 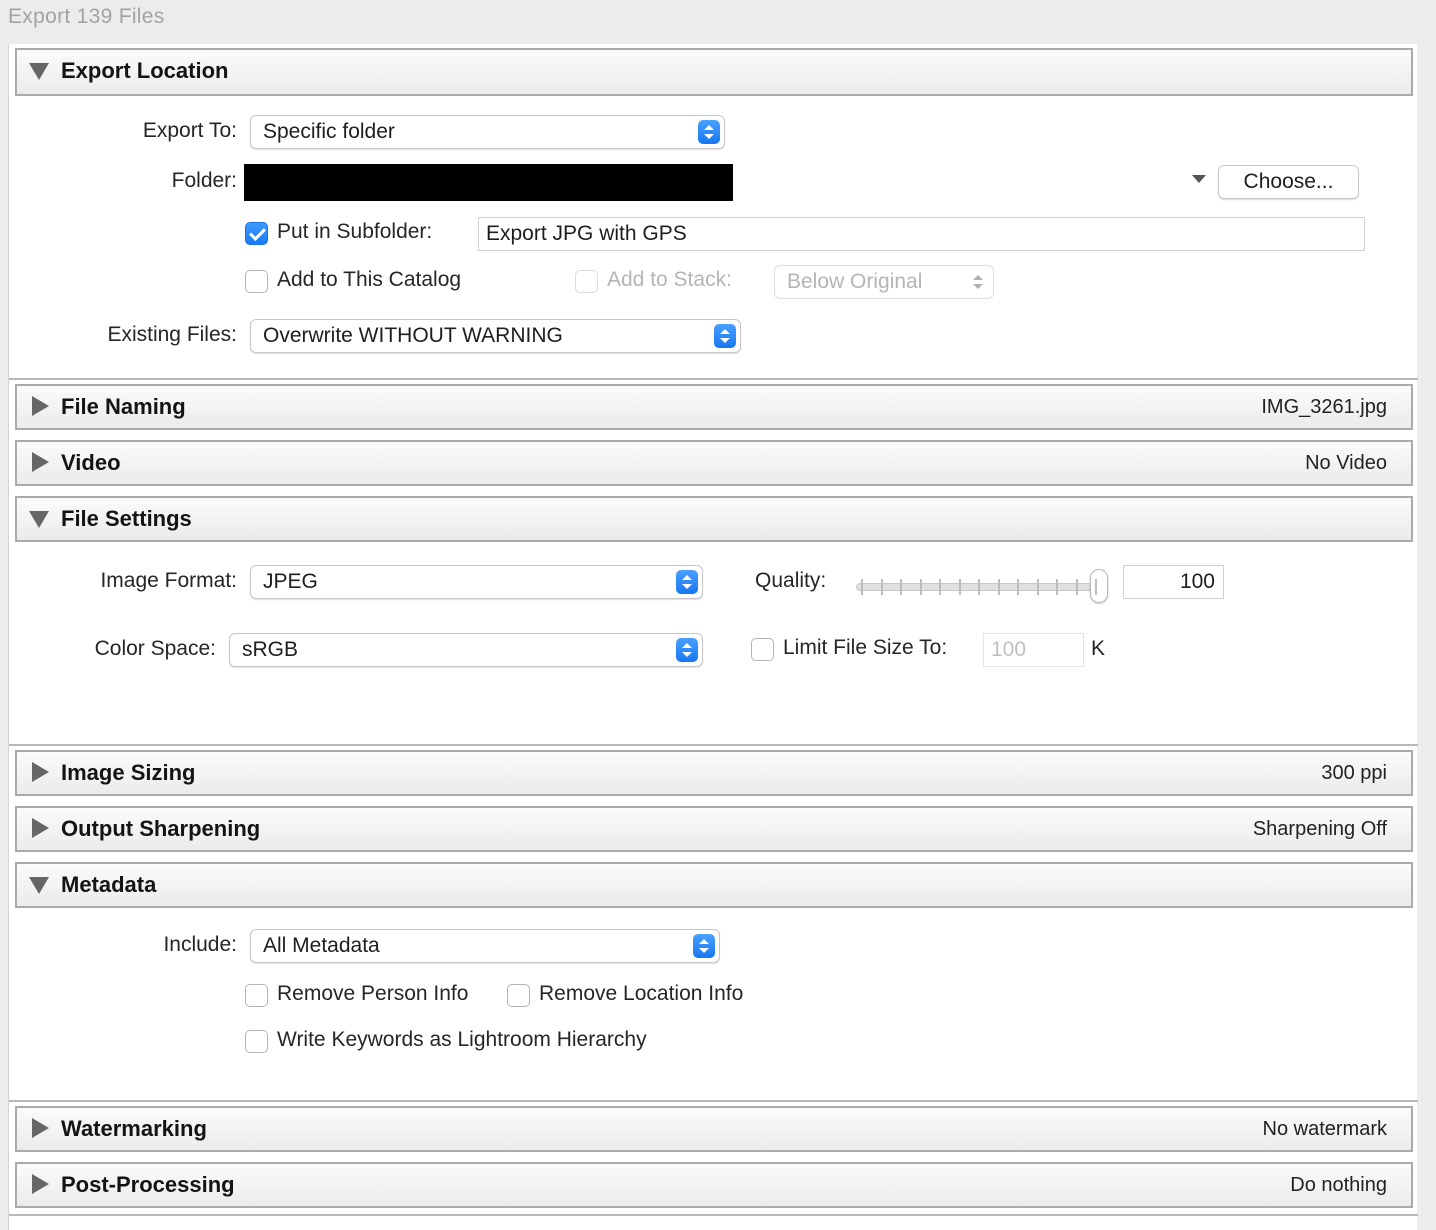 What do you see at coordinates (714, 1129) in the screenshot?
I see `section-header-watermarking: Watermarking No watermark` at bounding box center [714, 1129].